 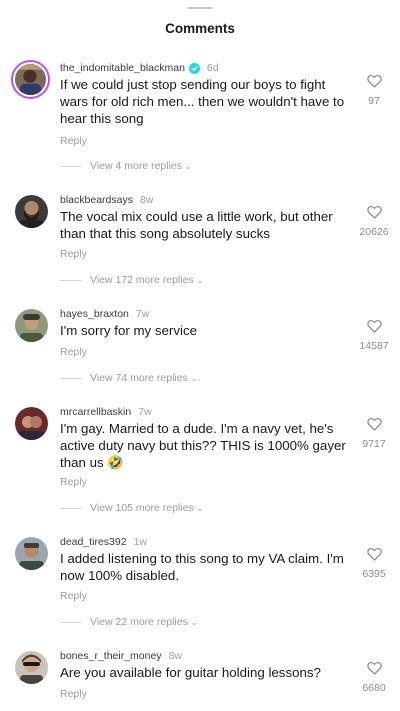 I want to click on comment-meta: bones_r_their_money 8w, so click(x=121, y=656).